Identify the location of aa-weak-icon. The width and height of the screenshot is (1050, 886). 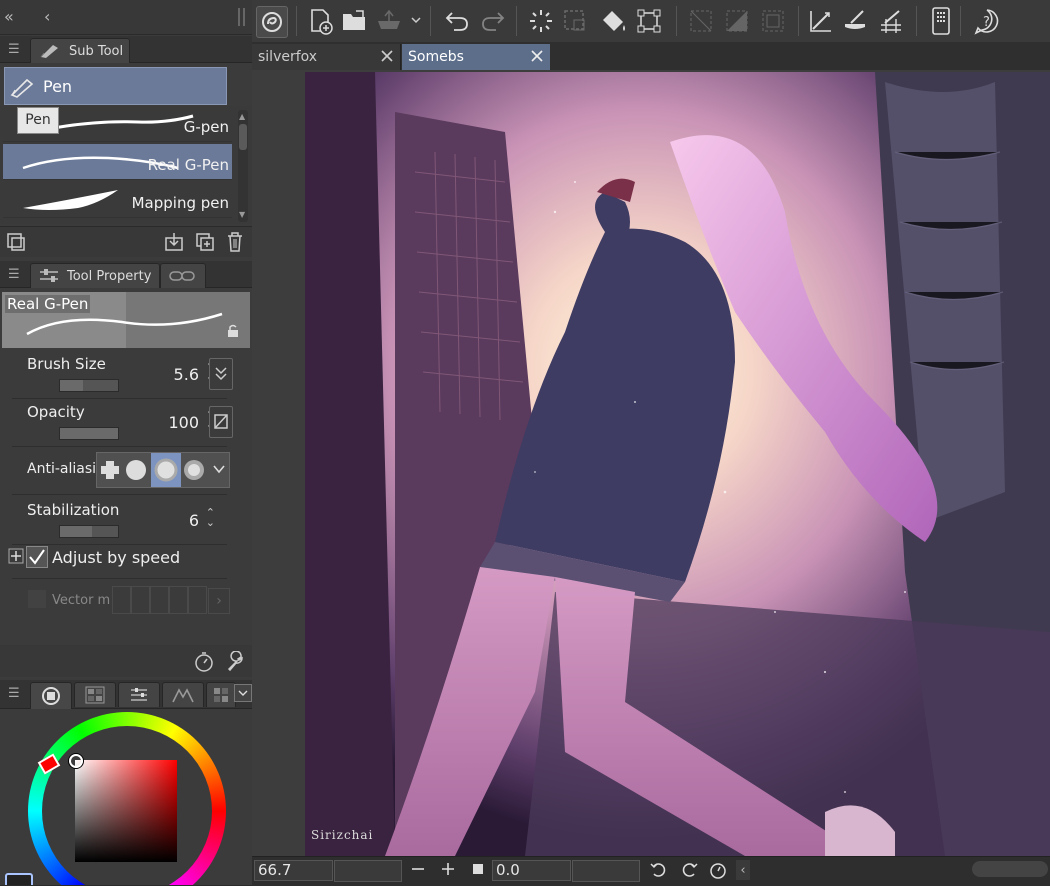
(136, 470).